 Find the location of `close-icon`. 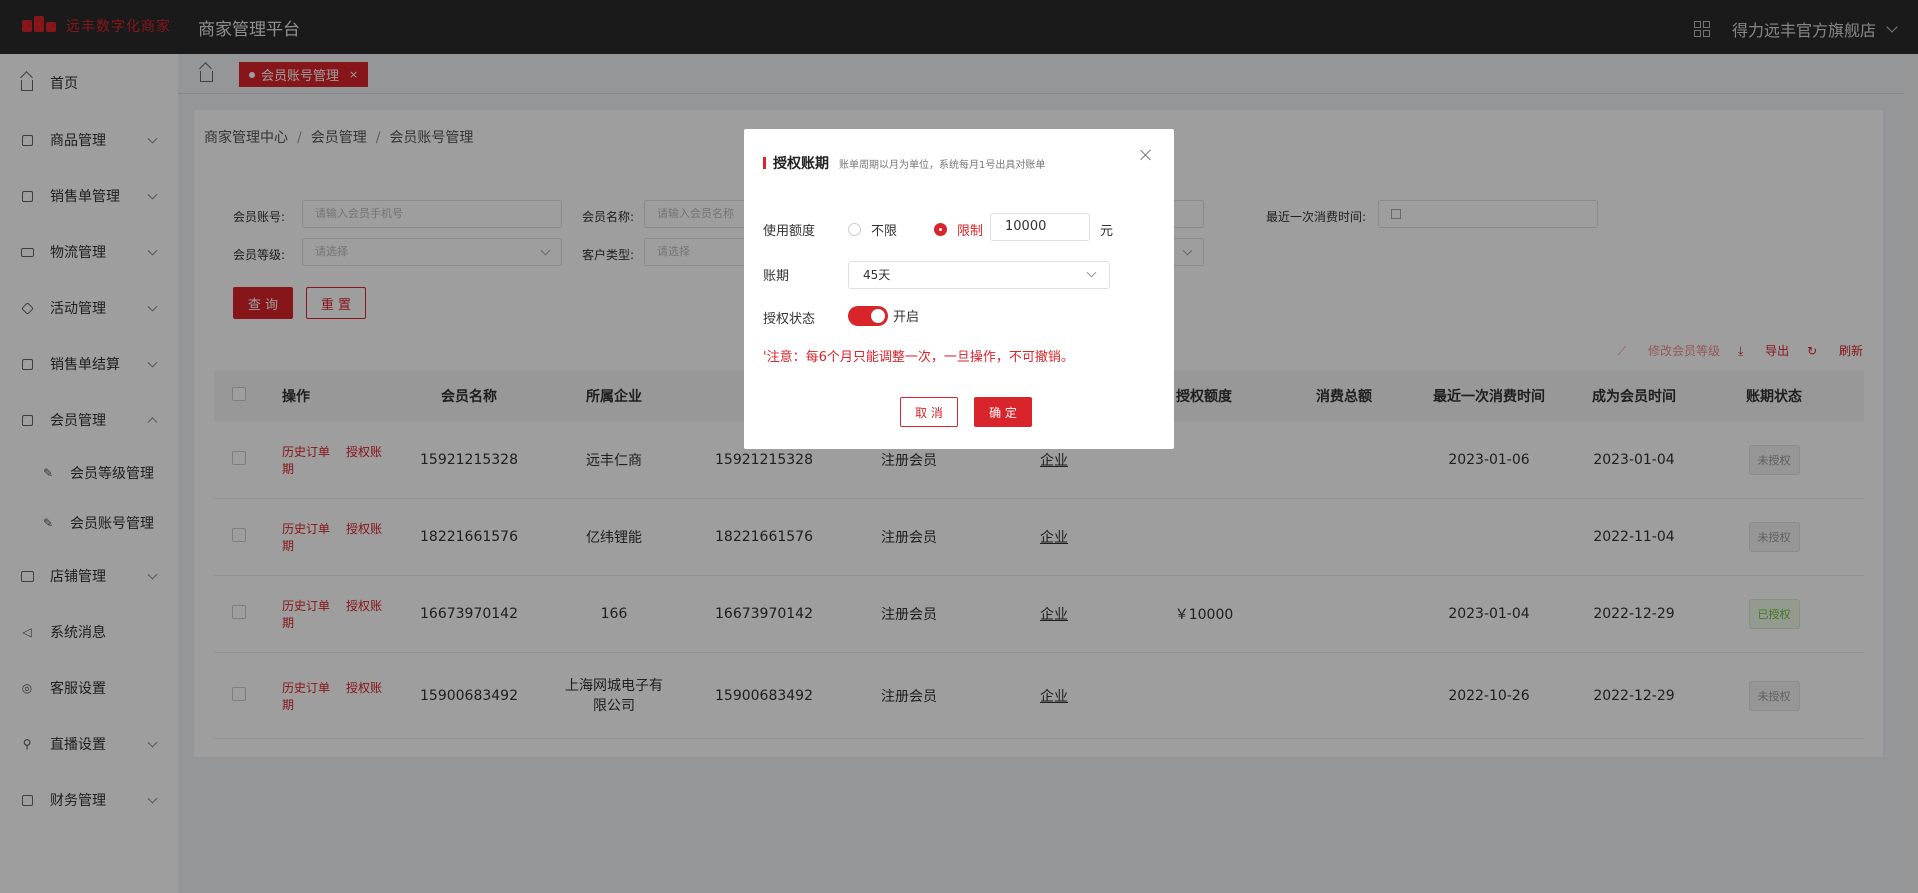

close-icon is located at coordinates (1146, 155).